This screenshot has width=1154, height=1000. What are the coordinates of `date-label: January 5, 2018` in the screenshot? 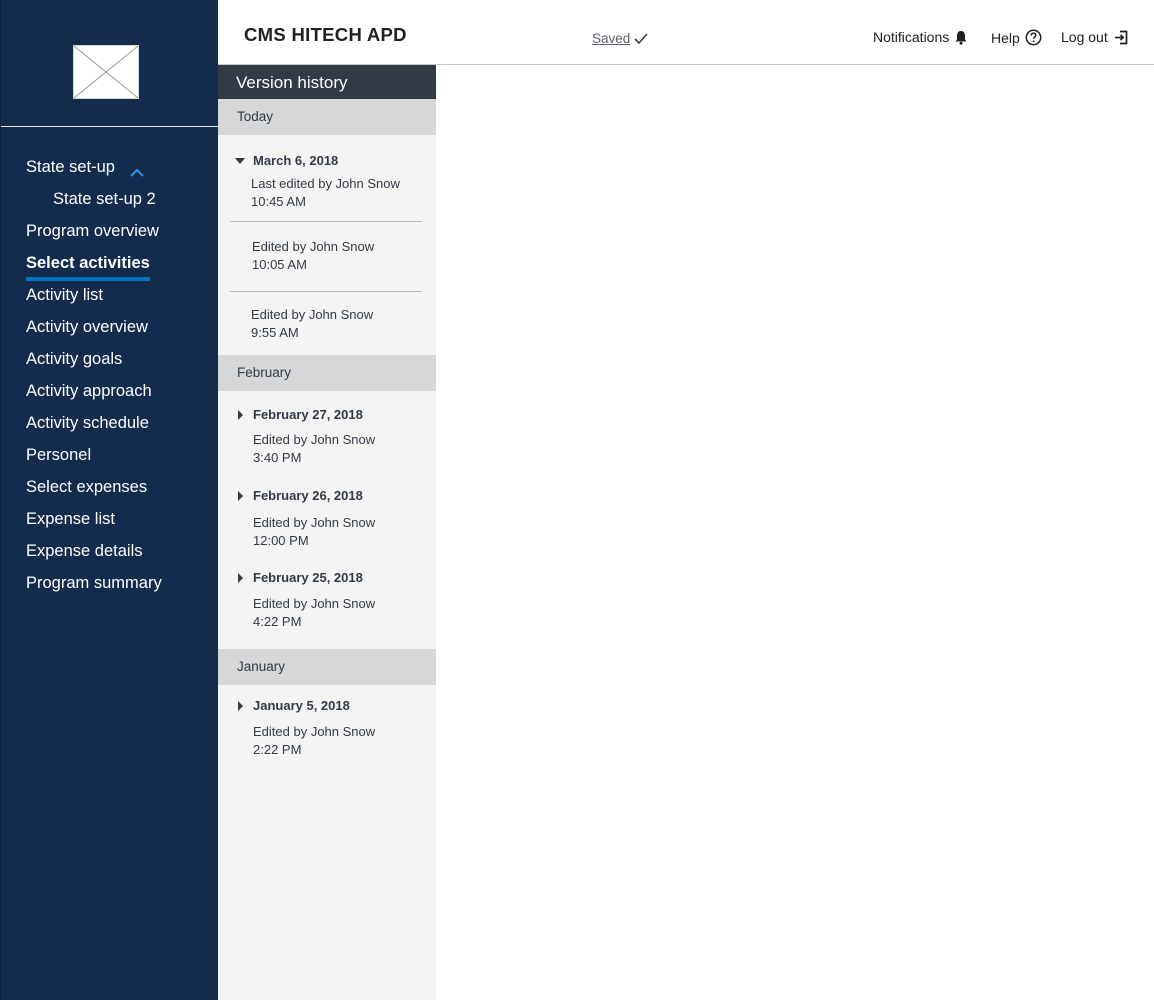 It's located at (301, 705).